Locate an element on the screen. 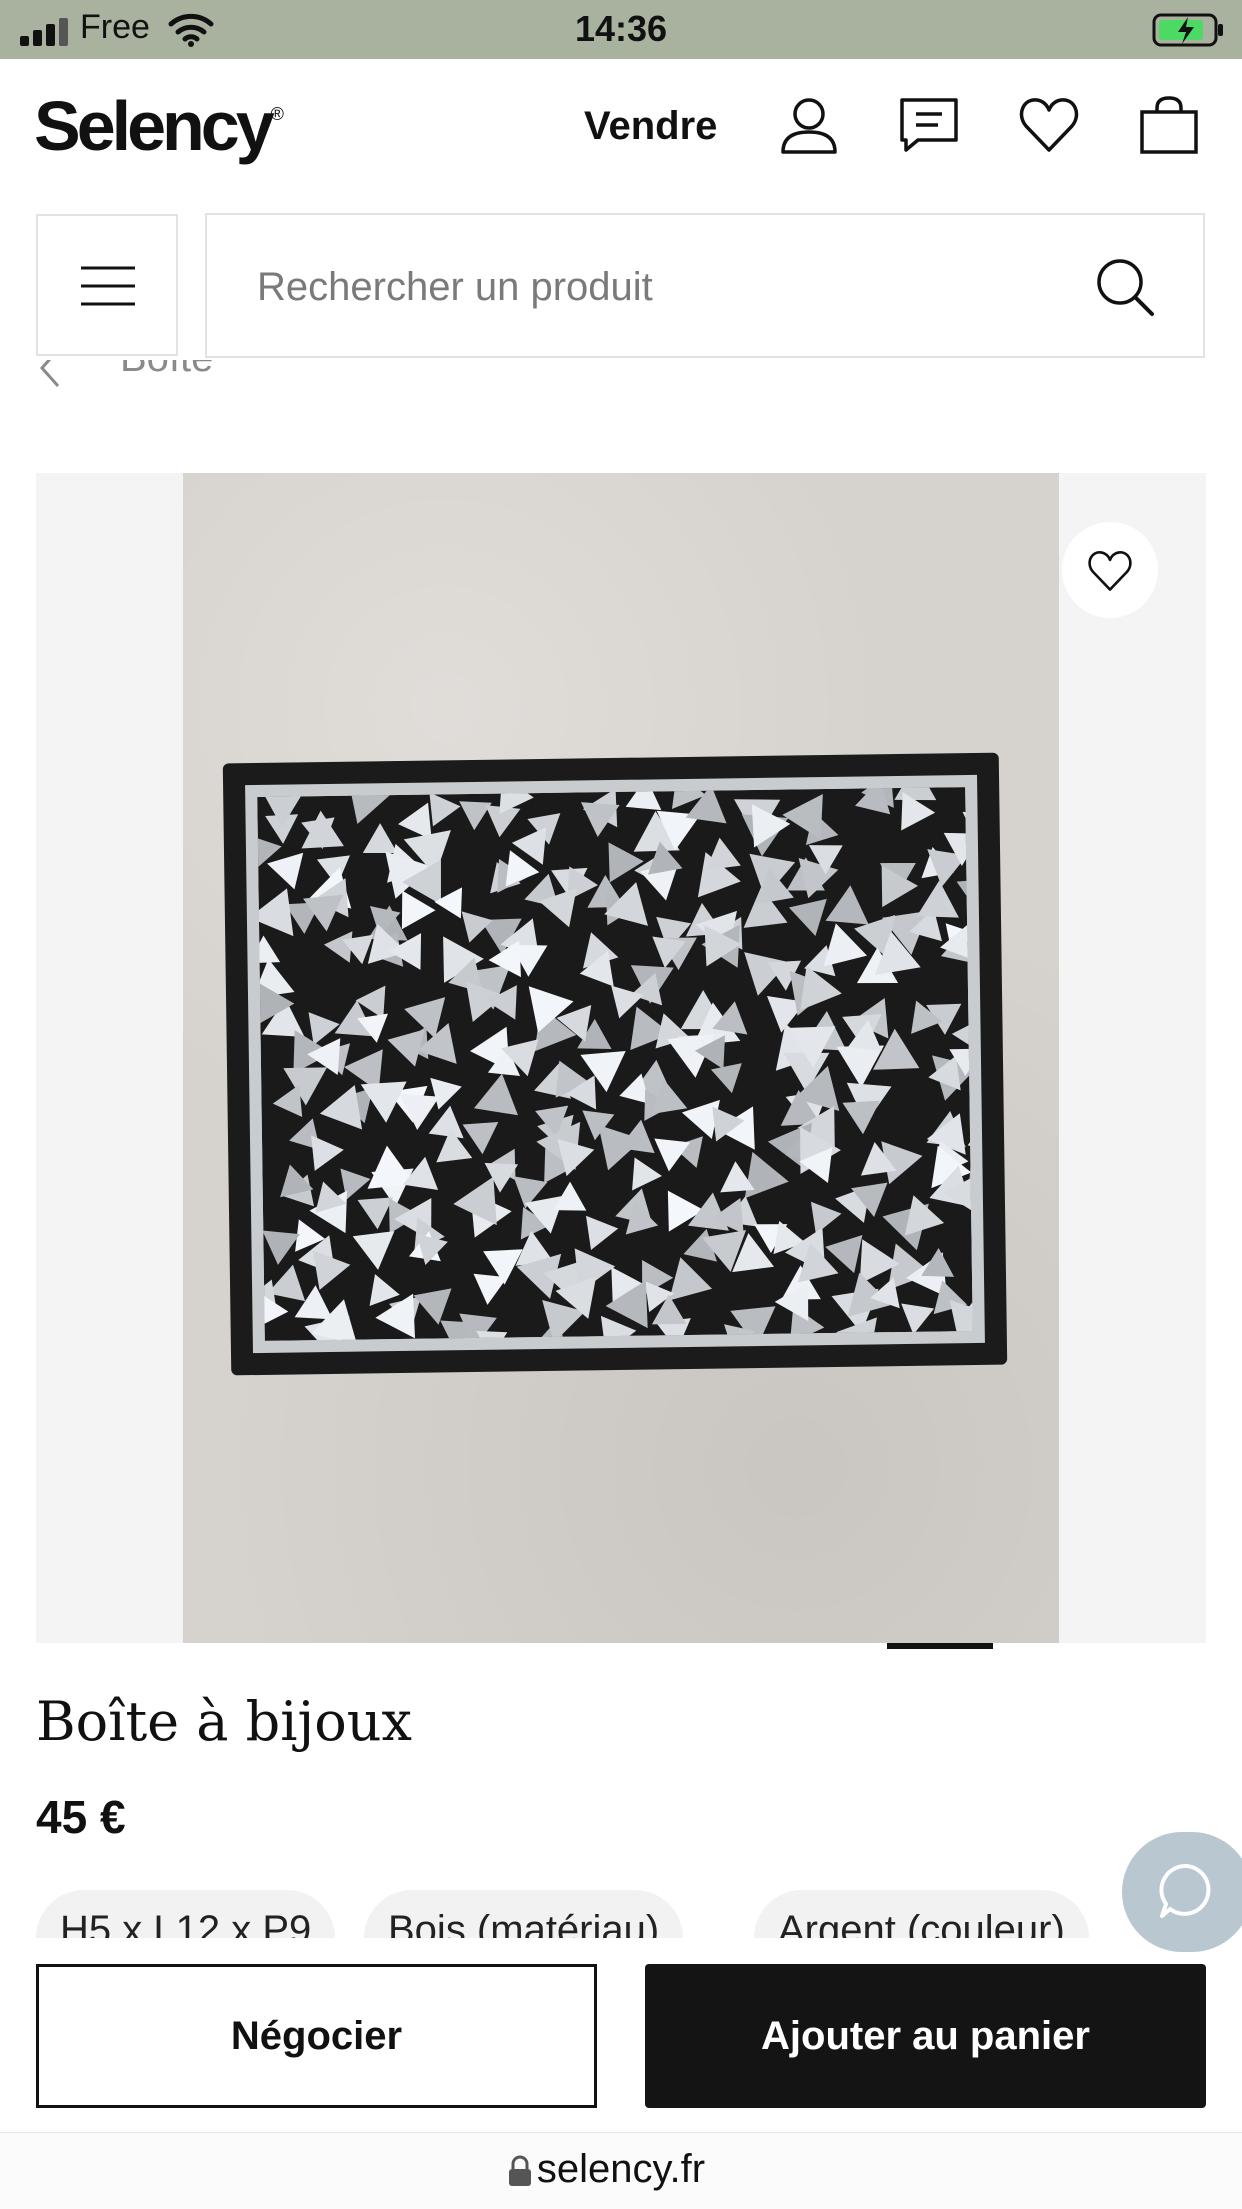 The height and width of the screenshot is (2209, 1242). search-input: Rechercher un produit is located at coordinates (705, 285).